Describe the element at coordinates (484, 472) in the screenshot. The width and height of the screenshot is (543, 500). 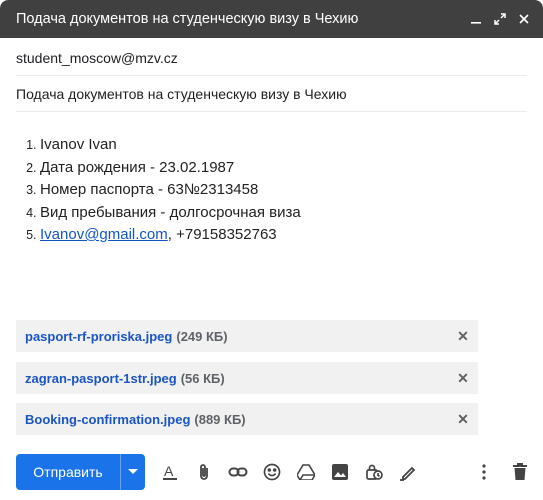
I see `more-options-icon` at that location.